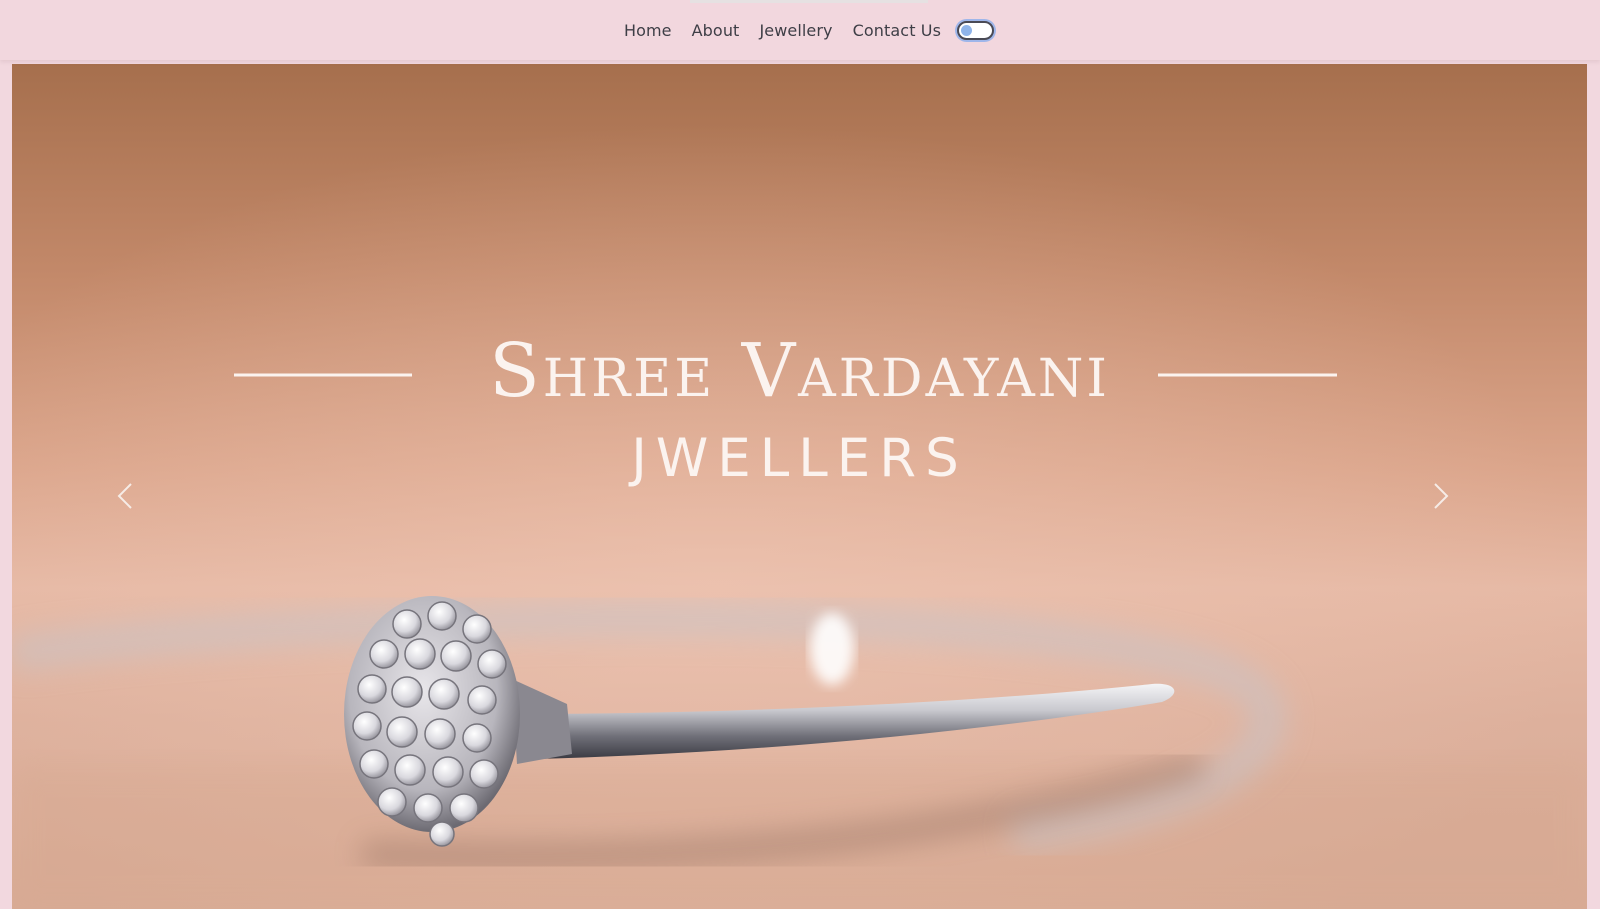  Describe the element at coordinates (716, 30) in the screenshot. I see `nav-link-about: About` at that location.